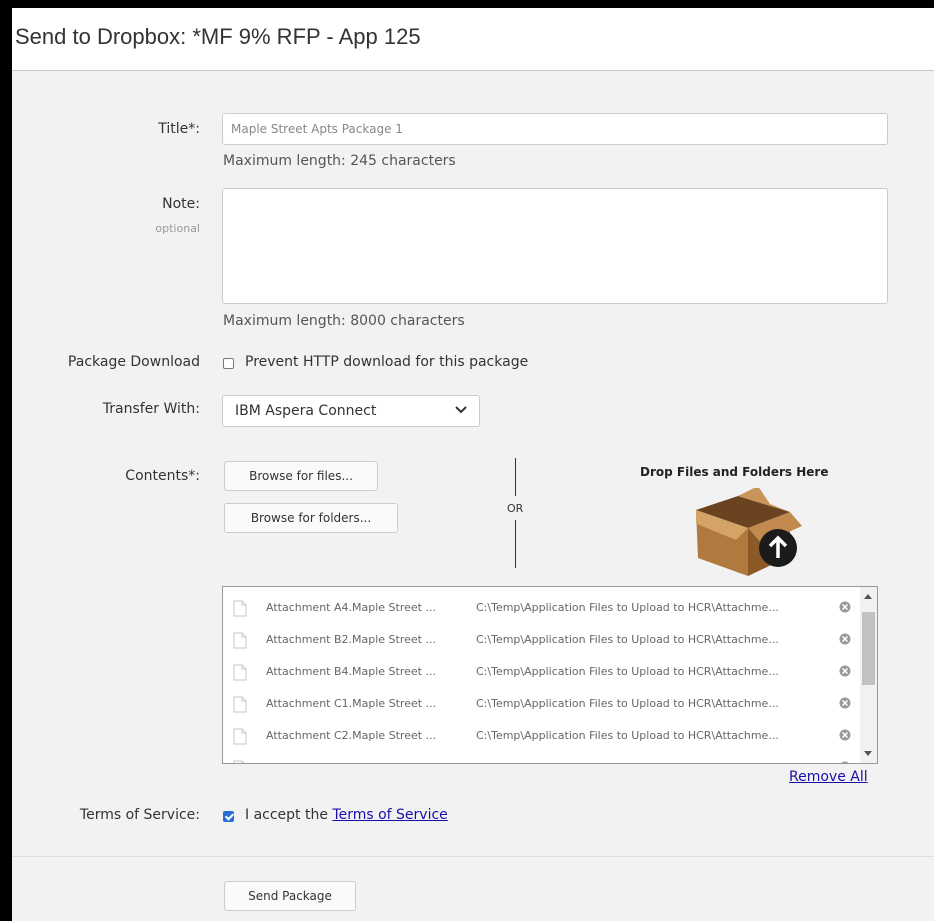 The width and height of the screenshot is (934, 921). Describe the element at coordinates (139, 815) in the screenshot. I see `terms-label: Terms of Service:` at that location.